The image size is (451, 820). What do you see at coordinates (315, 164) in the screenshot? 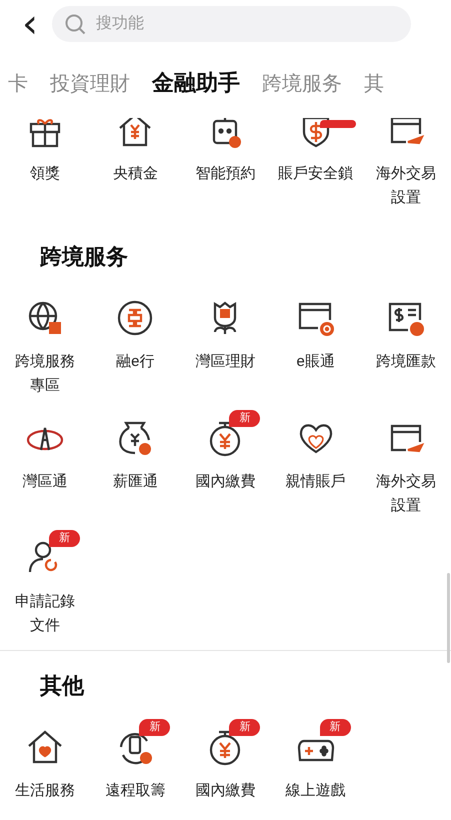
I see `feature-item: 賬戶安全鎖` at bounding box center [315, 164].